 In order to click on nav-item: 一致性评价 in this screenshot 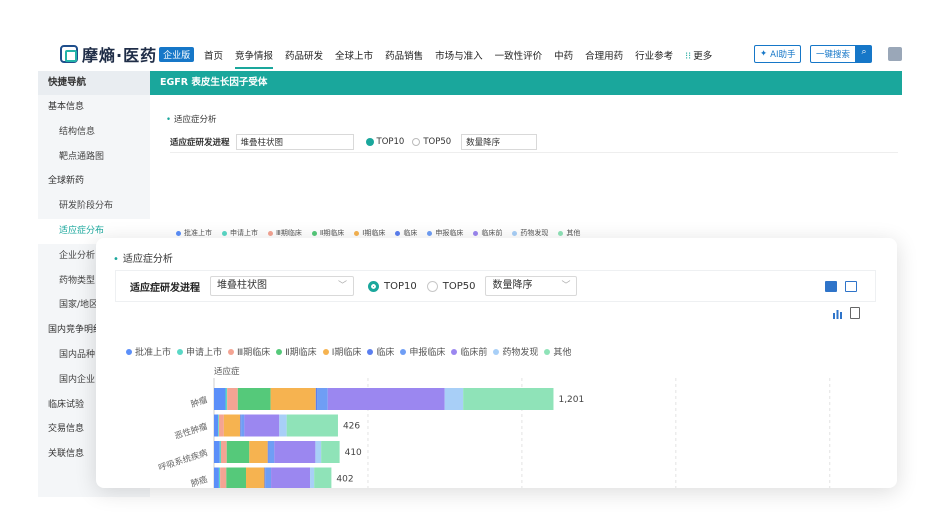, I will do `click(519, 55)`.